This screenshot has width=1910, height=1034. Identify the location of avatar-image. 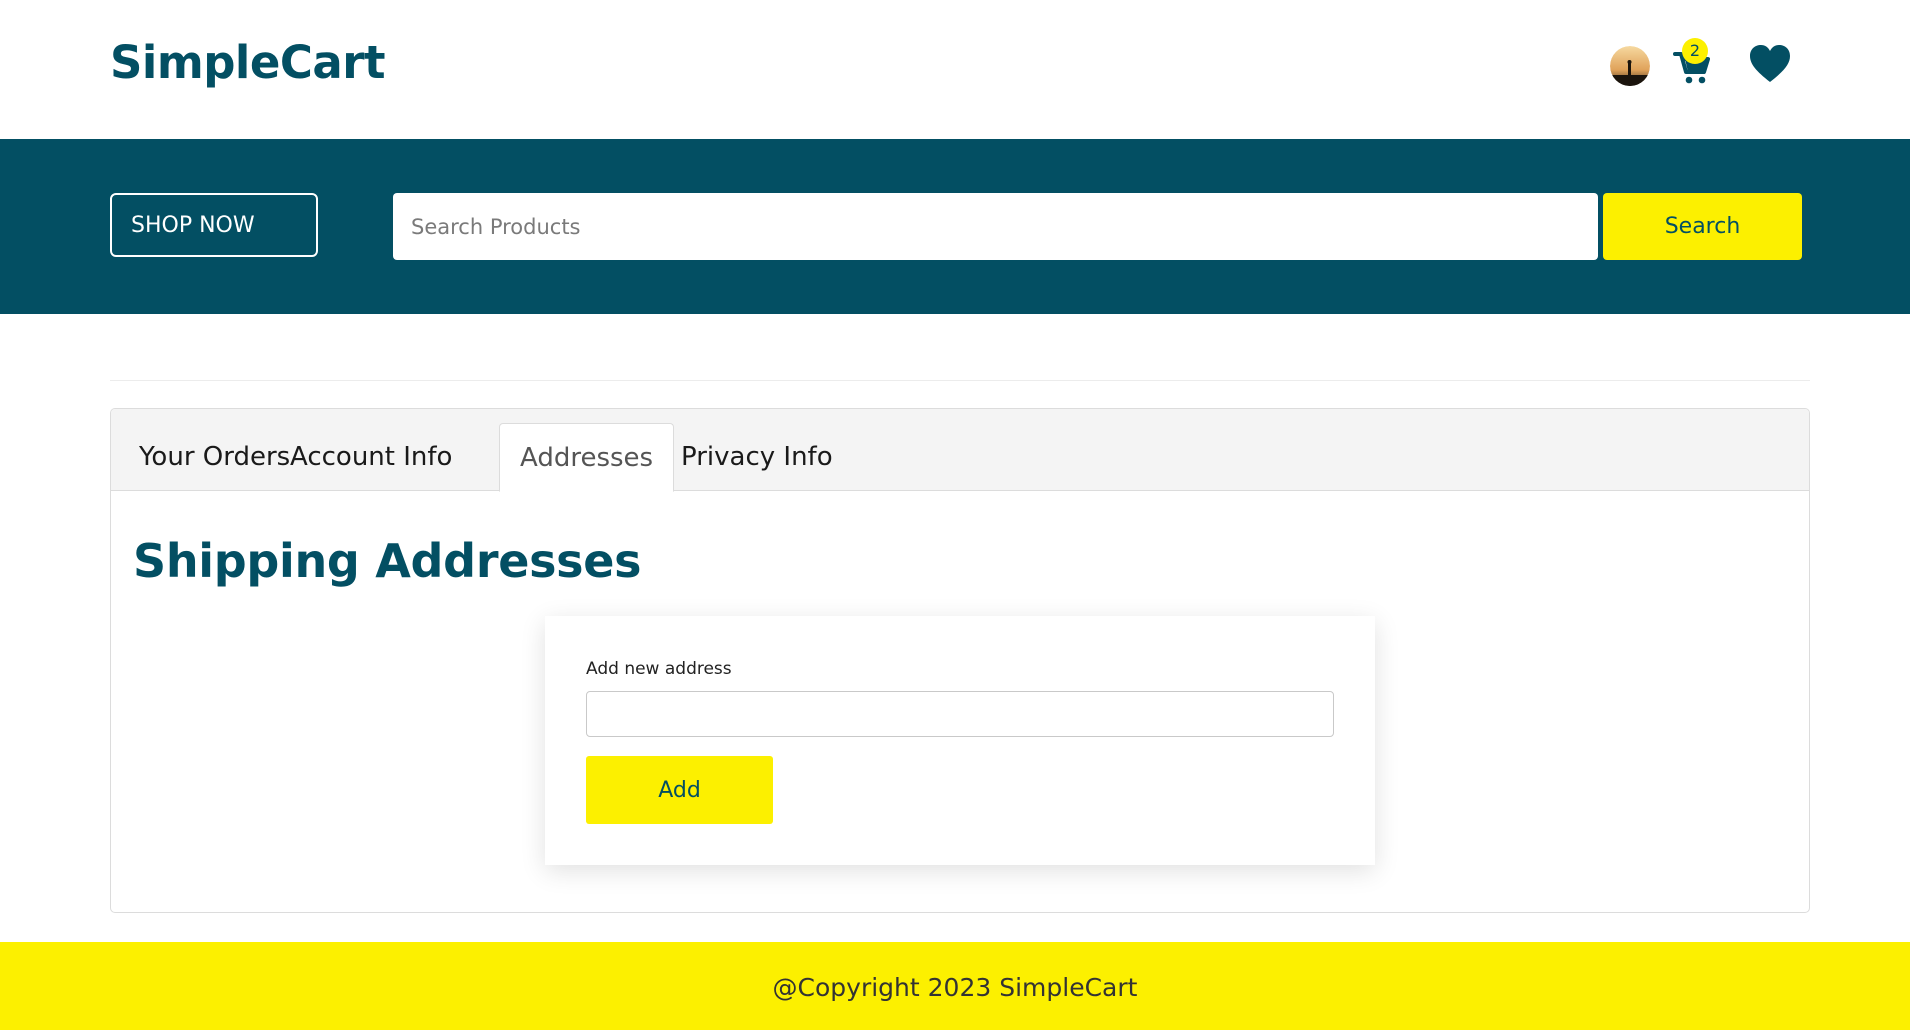
(1630, 66).